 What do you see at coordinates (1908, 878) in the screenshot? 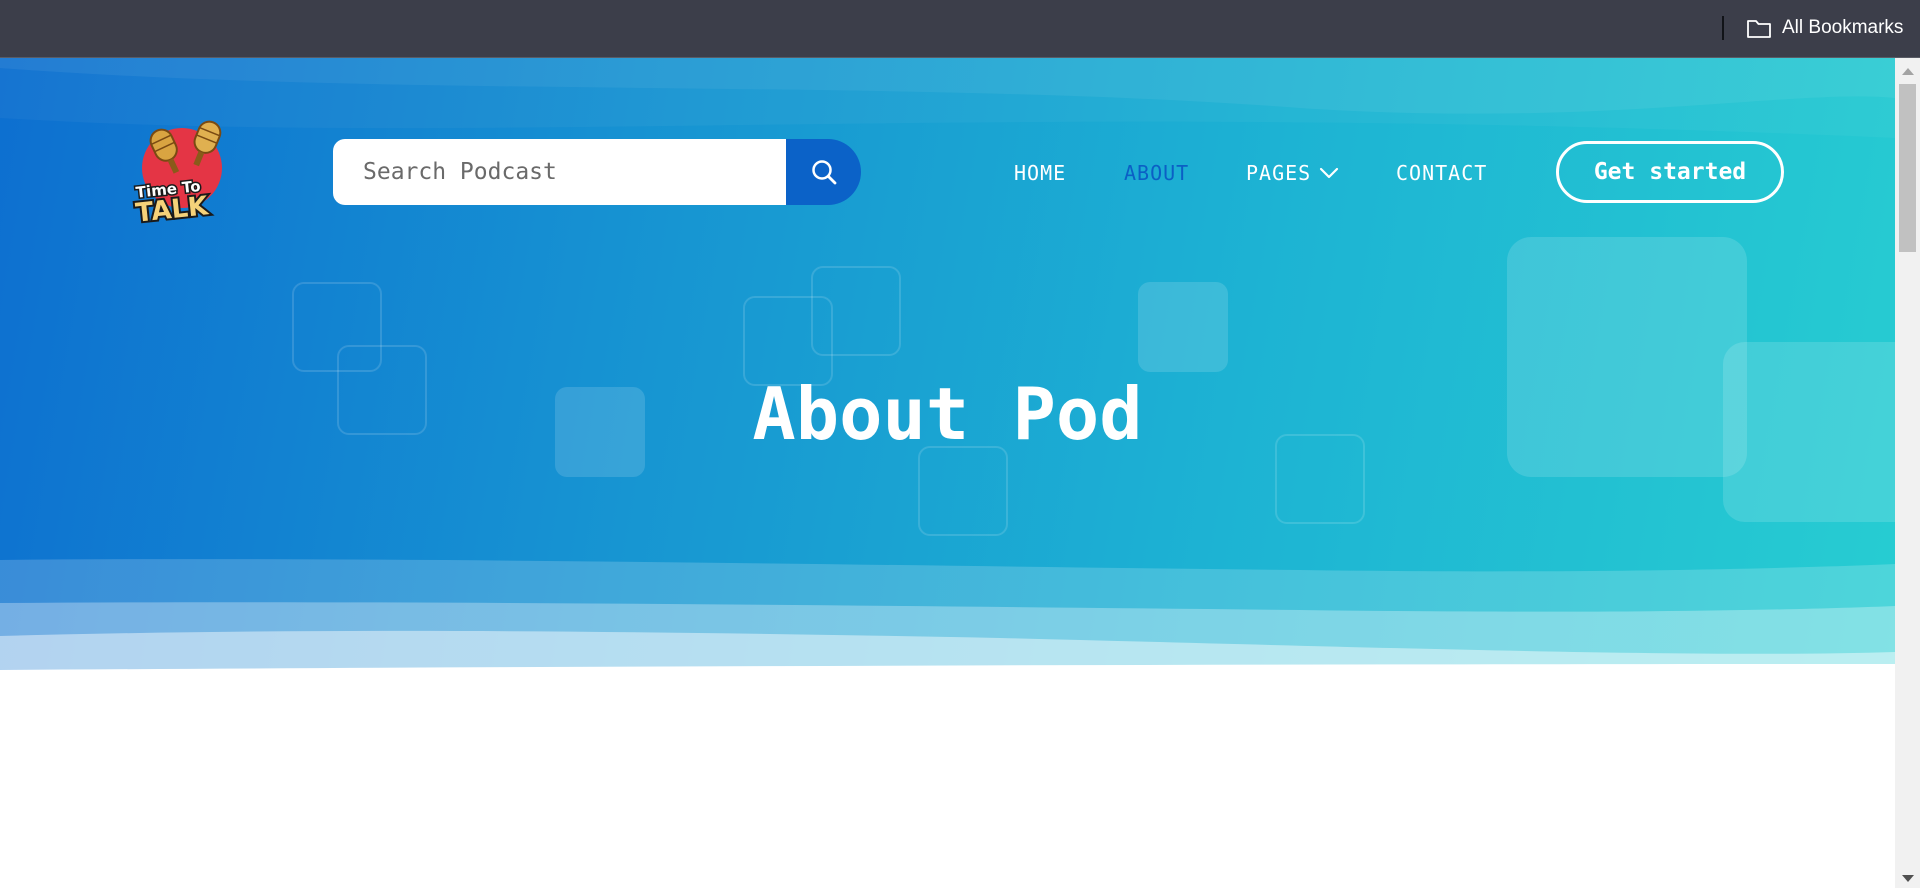
I see `scroll-down-arrow-icon` at bounding box center [1908, 878].